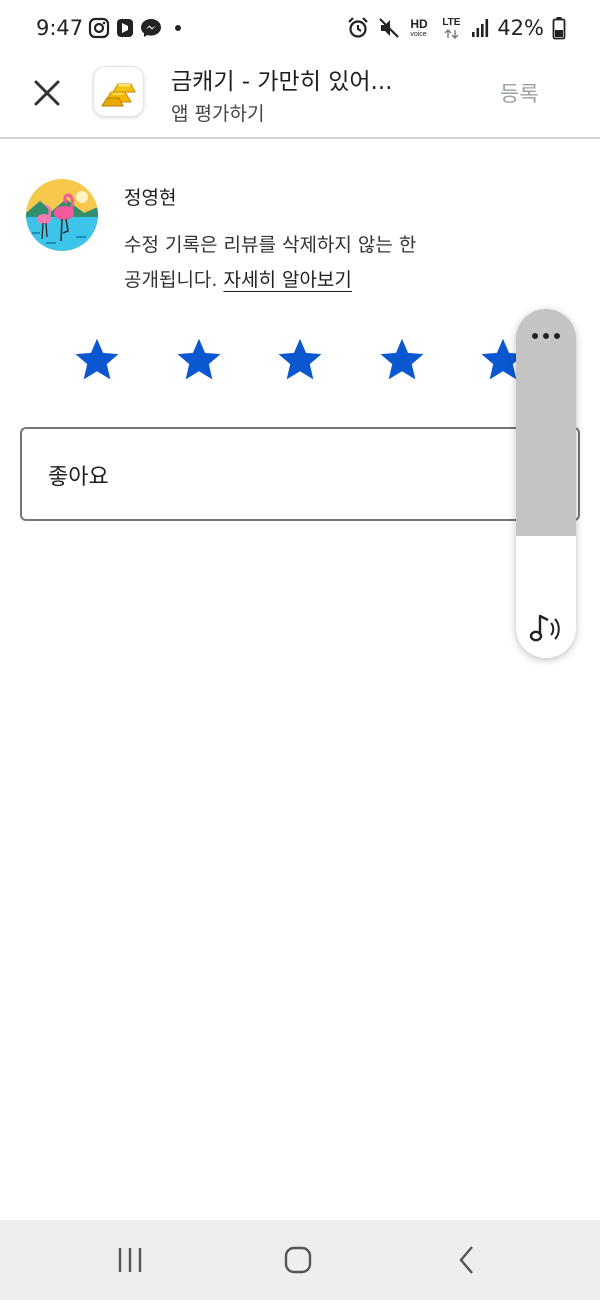 The height and width of the screenshot is (1300, 600). I want to click on hd-voice-icon: HD voice, so click(421, 28).